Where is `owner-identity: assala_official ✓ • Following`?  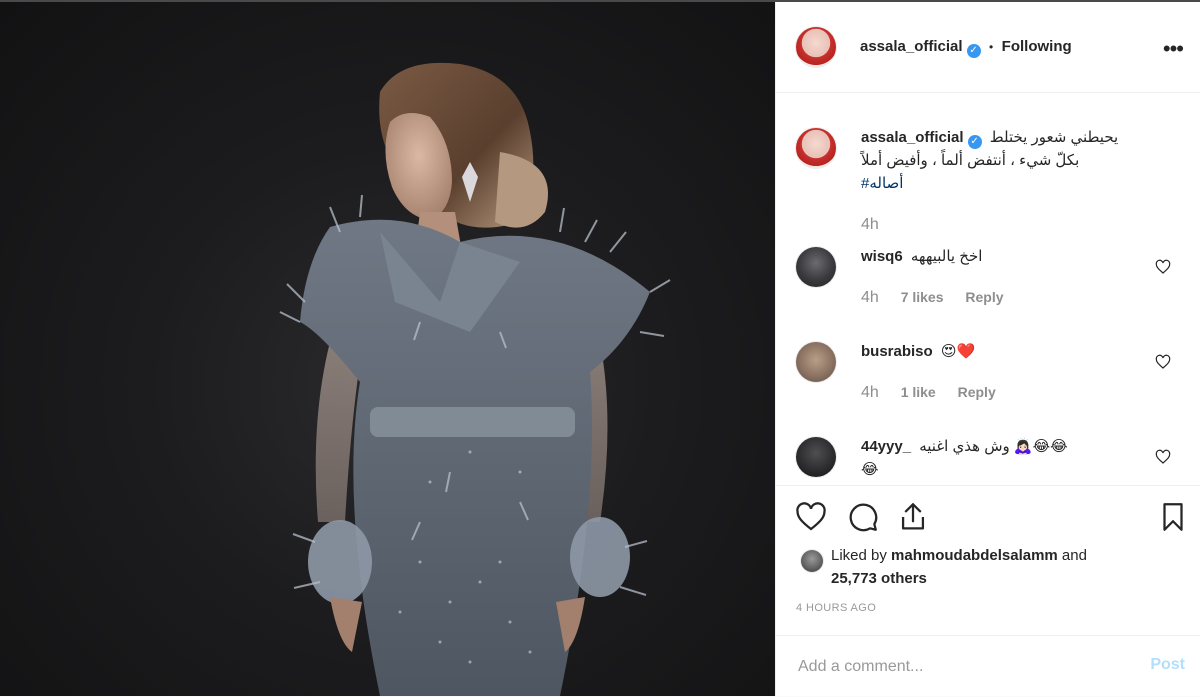 owner-identity: assala_official ✓ • Following is located at coordinates (966, 48).